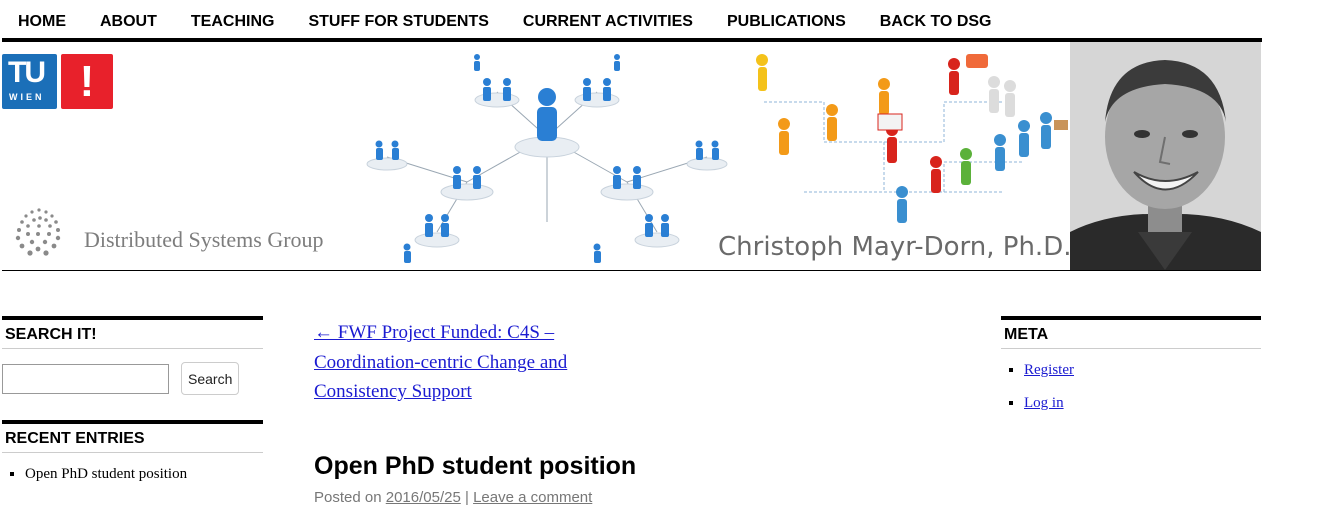  I want to click on search-input, so click(85, 378).